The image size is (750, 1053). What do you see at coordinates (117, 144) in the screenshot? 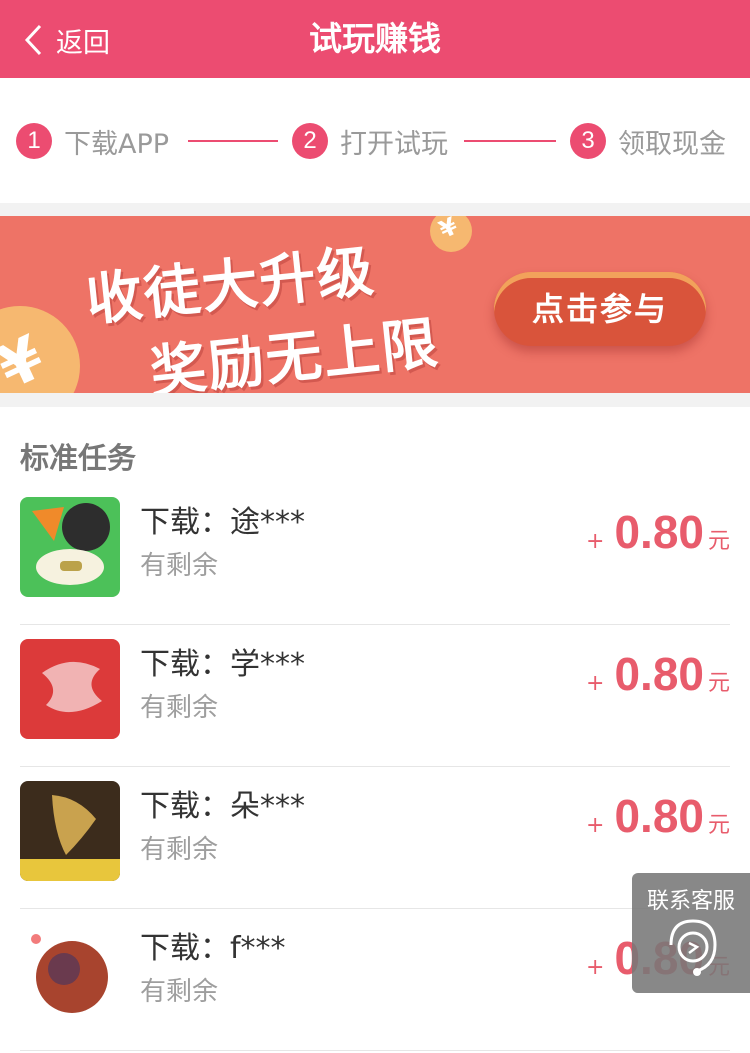
I see `step-label: 下载APP` at bounding box center [117, 144].